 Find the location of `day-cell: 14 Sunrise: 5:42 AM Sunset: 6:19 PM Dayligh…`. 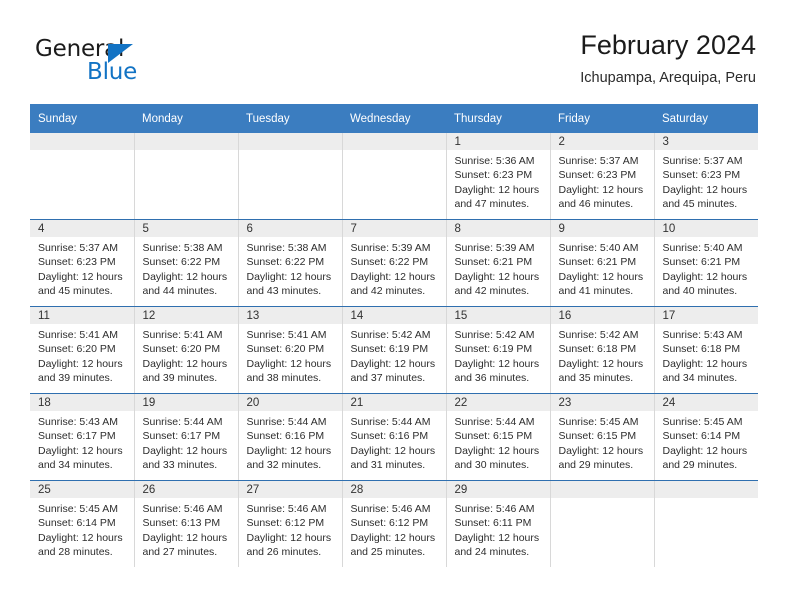

day-cell: 14 Sunrise: 5:42 AM Sunset: 6:19 PM Dayligh… is located at coordinates (394, 350).